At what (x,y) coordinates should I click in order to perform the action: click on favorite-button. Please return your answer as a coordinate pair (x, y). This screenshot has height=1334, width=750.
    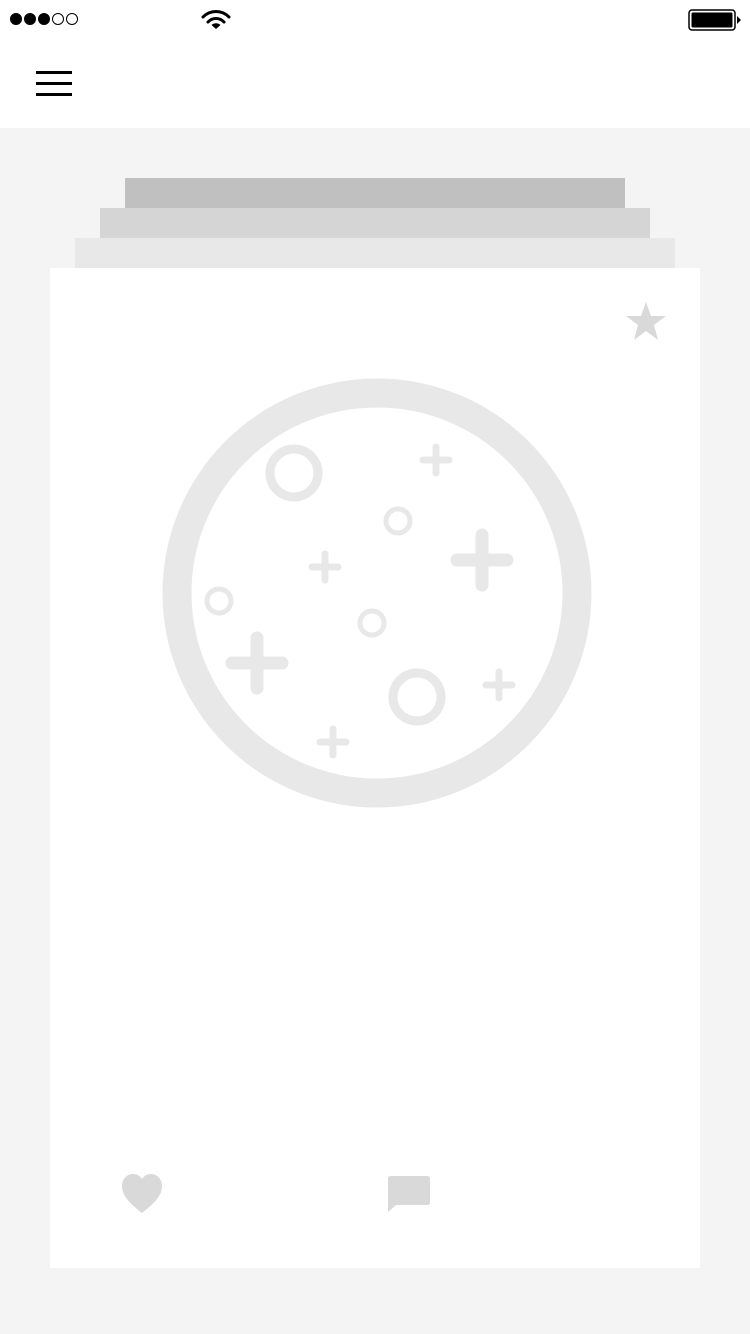
    Looking at the image, I should click on (646, 322).